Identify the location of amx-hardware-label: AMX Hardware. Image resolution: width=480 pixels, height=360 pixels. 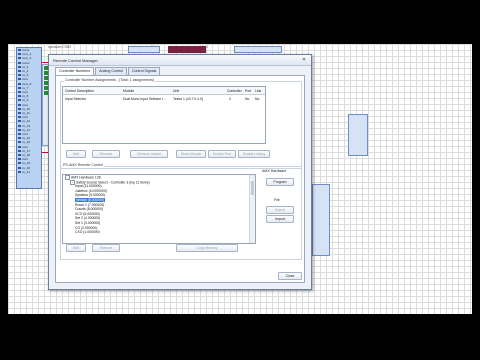
(274, 171).